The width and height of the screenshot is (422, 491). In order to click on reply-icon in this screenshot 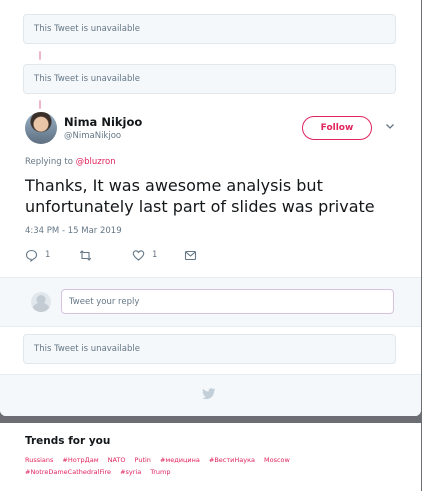, I will do `click(31, 255)`.